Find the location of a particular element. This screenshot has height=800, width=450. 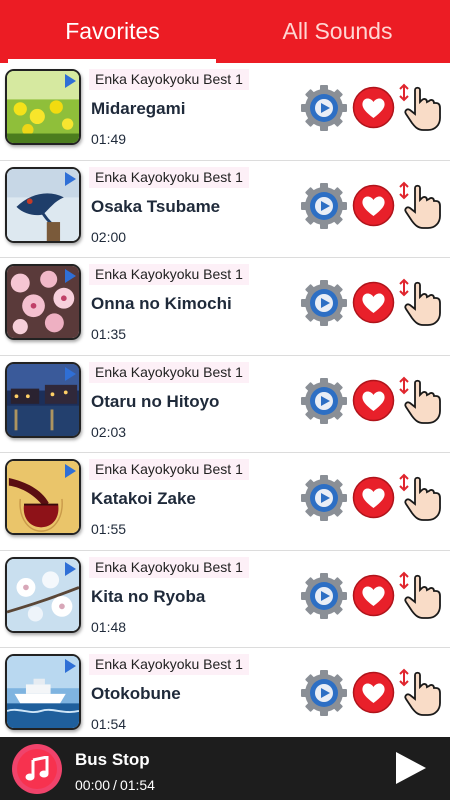

swallow-bird-image is located at coordinates (43, 204).